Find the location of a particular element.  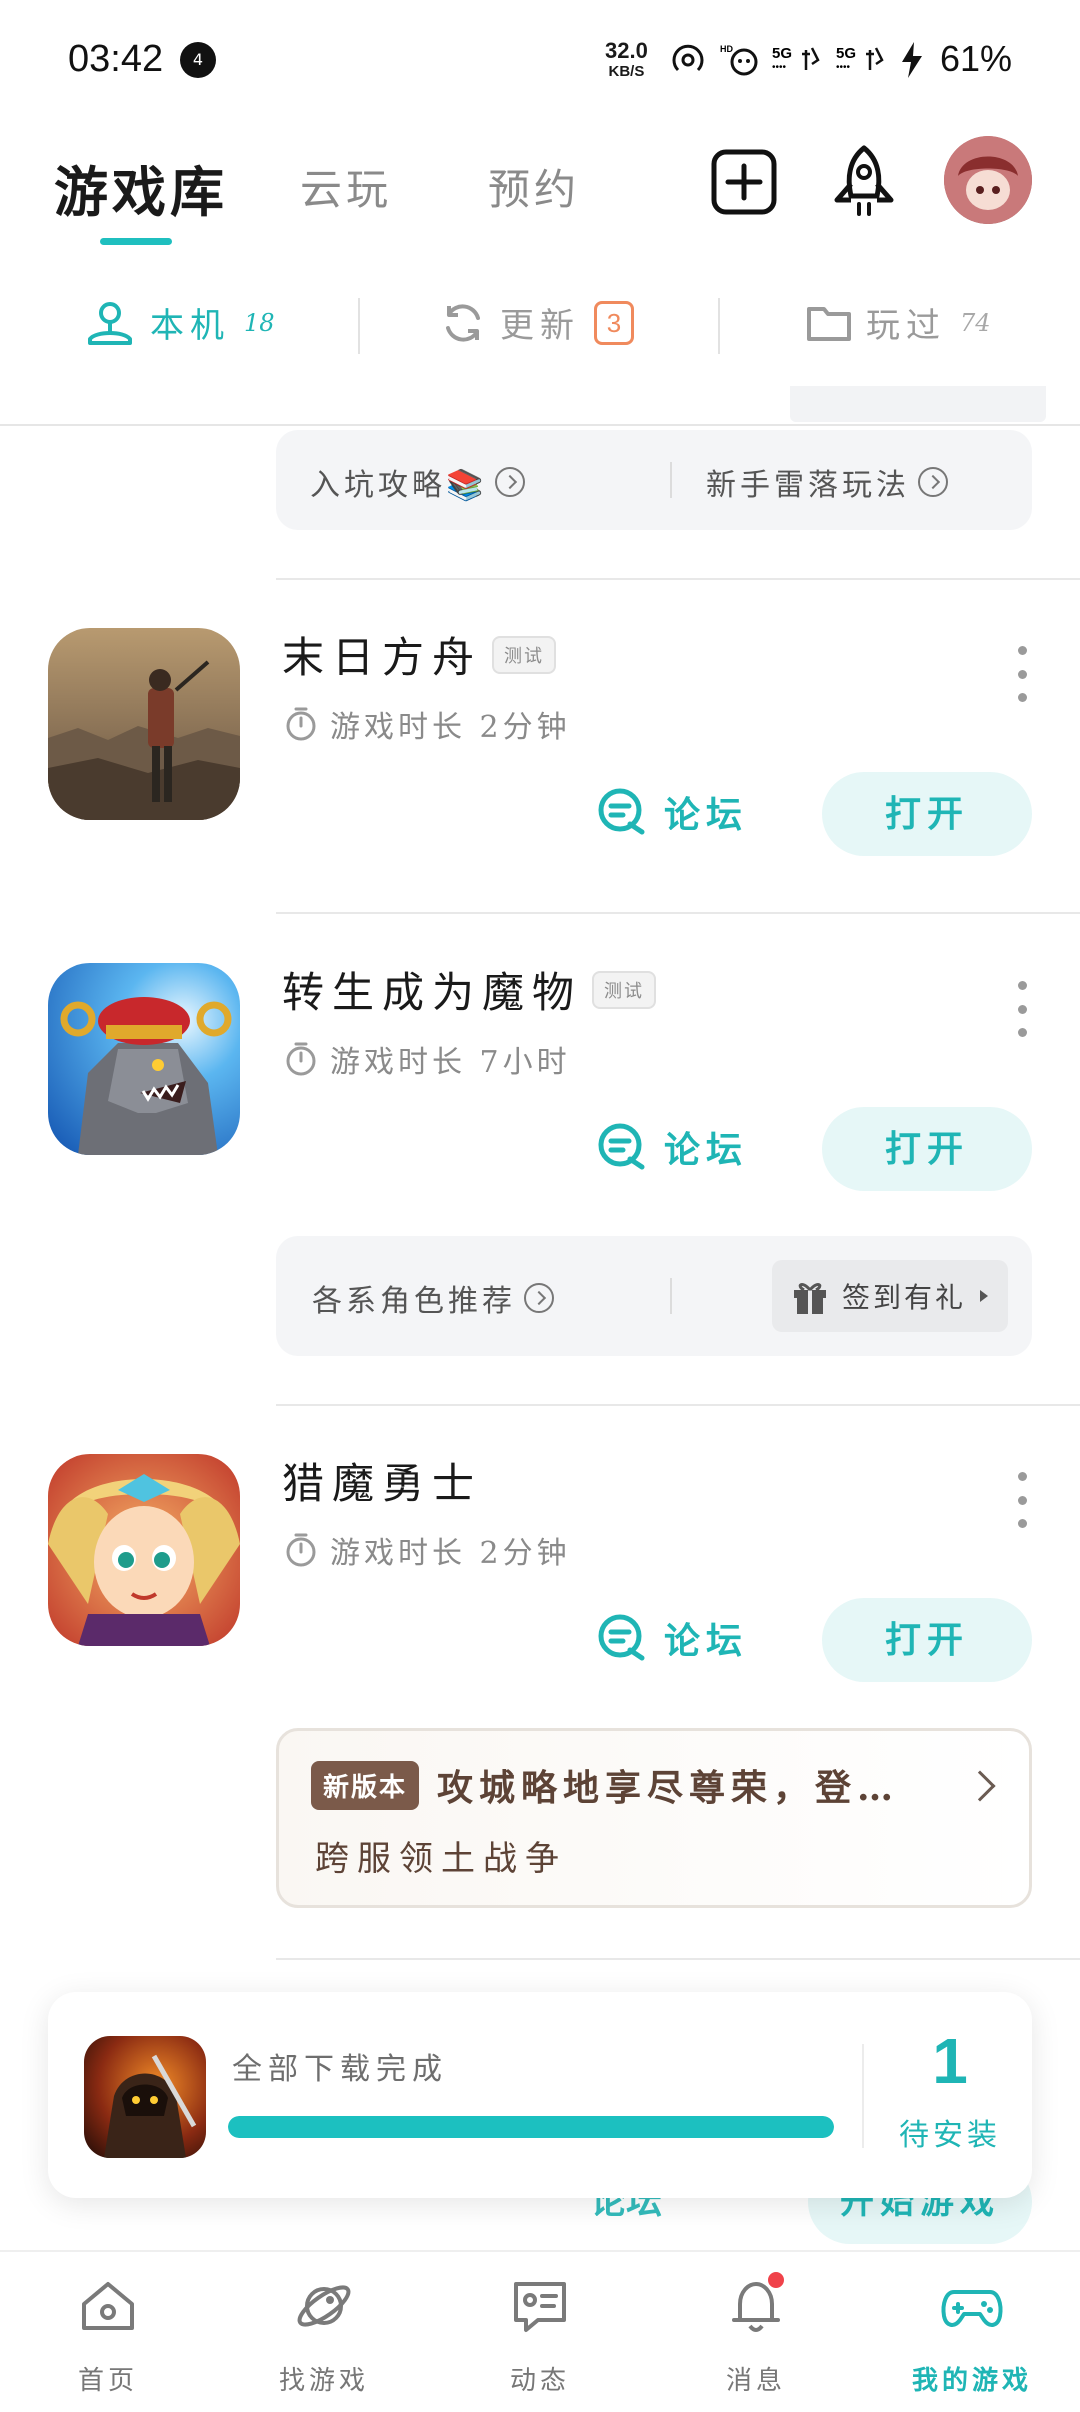

tab-game-library: 游戏库 is located at coordinates (141, 187).